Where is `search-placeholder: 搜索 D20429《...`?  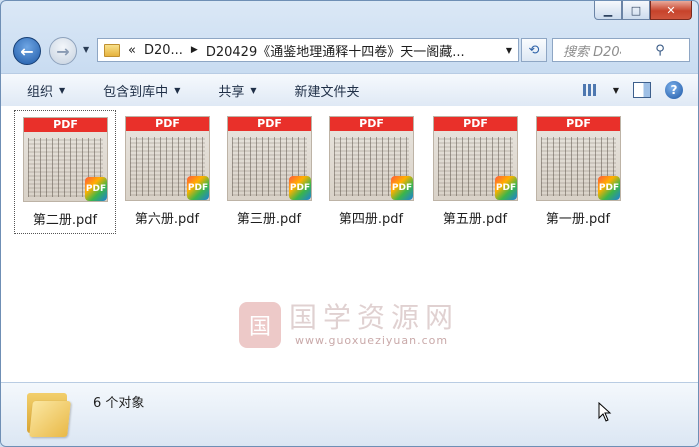 search-placeholder: 搜索 D20429《... is located at coordinates (592, 52).